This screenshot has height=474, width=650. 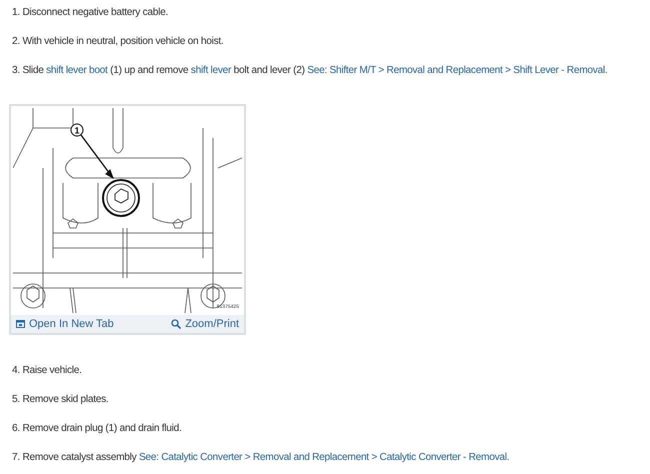 What do you see at coordinates (118, 42) in the screenshot?
I see `step-text: 2. With vehicle in neutral, position vehicle on hoist.` at bounding box center [118, 42].